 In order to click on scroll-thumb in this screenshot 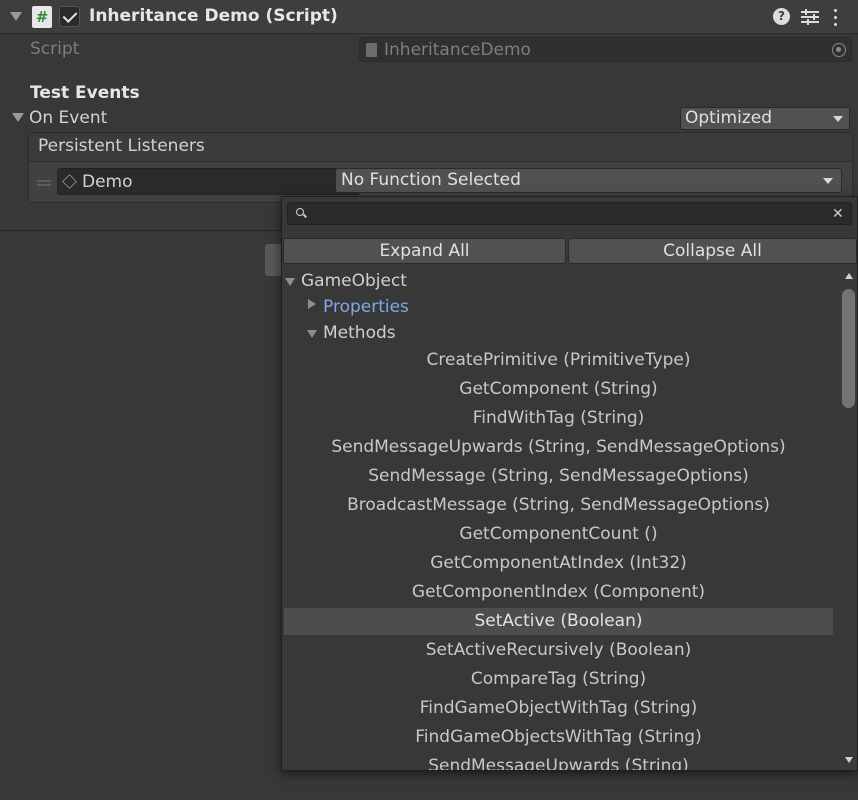, I will do `click(848, 348)`.